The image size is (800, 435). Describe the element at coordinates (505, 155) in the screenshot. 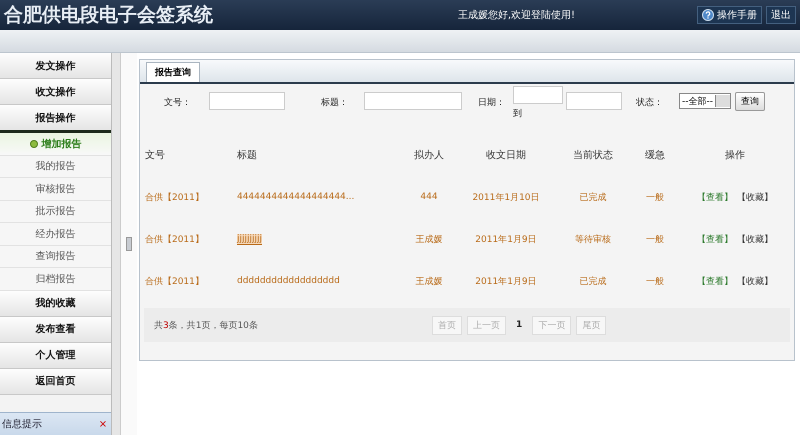

I see `column-header: 收文日期` at that location.